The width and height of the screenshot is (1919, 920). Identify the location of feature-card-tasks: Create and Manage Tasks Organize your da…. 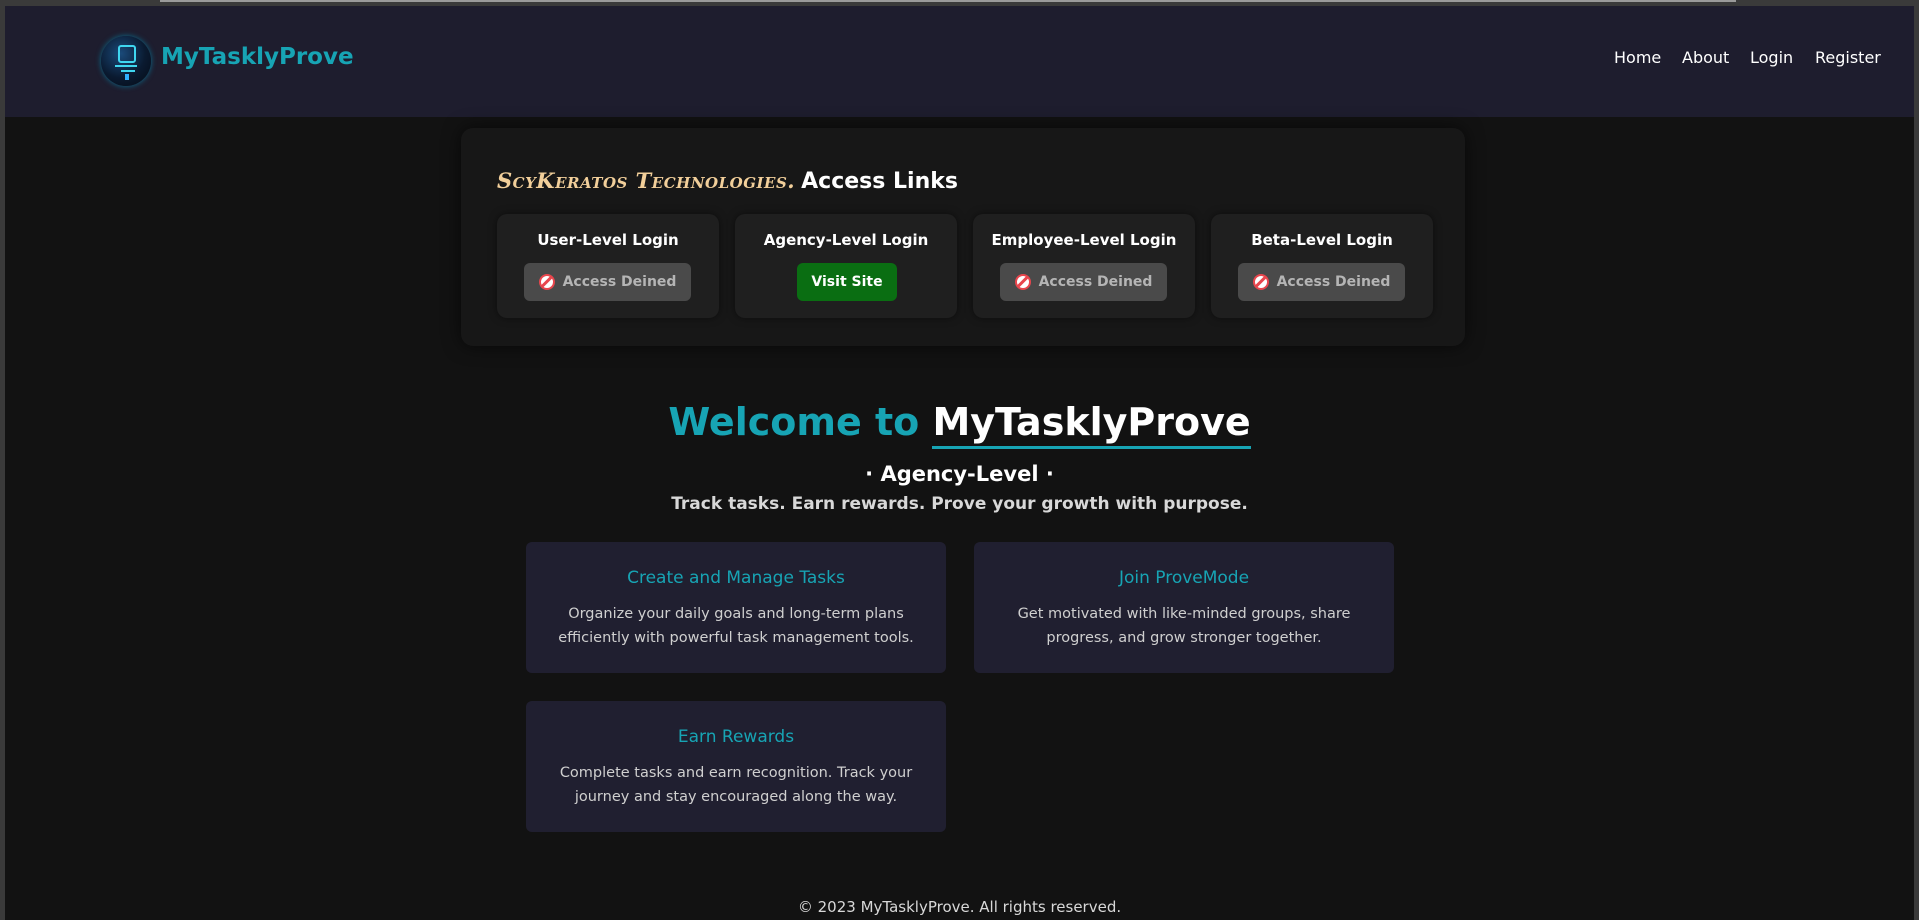
(736, 607).